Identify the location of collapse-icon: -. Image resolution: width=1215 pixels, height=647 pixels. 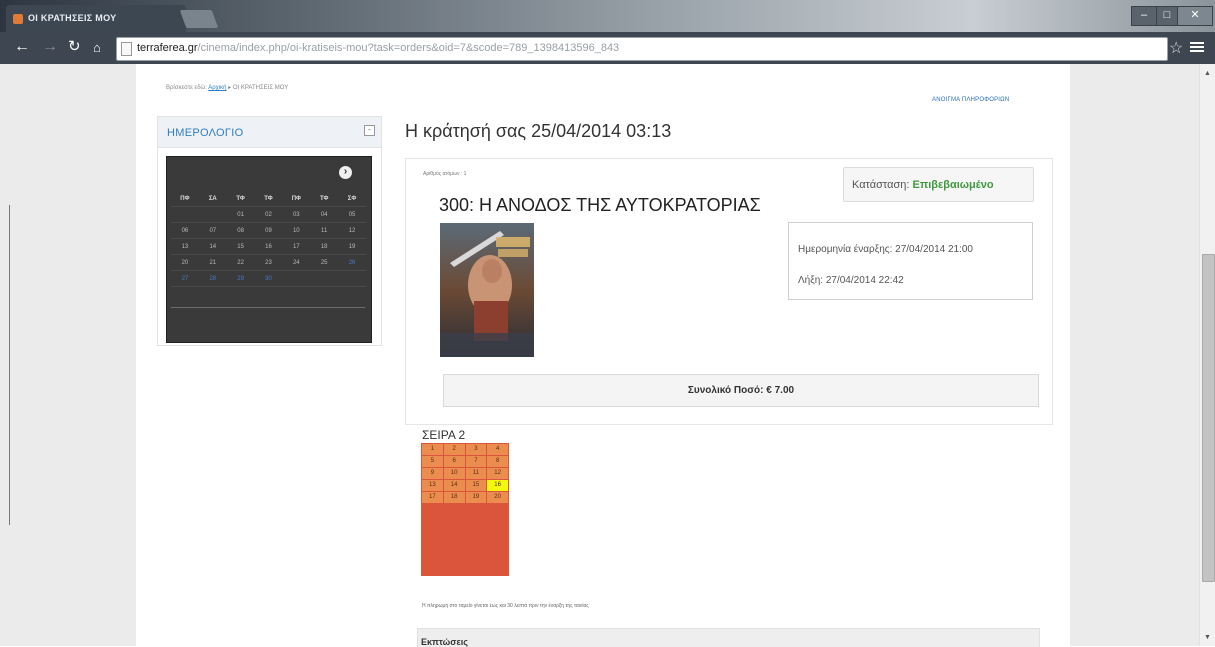
(369, 130).